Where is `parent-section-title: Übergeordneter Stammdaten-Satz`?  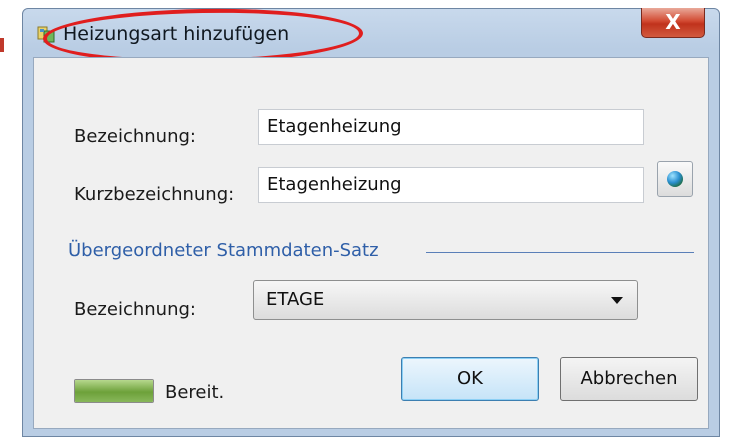 parent-section-title: Übergeordneter Stammdaten-Satz is located at coordinates (223, 250).